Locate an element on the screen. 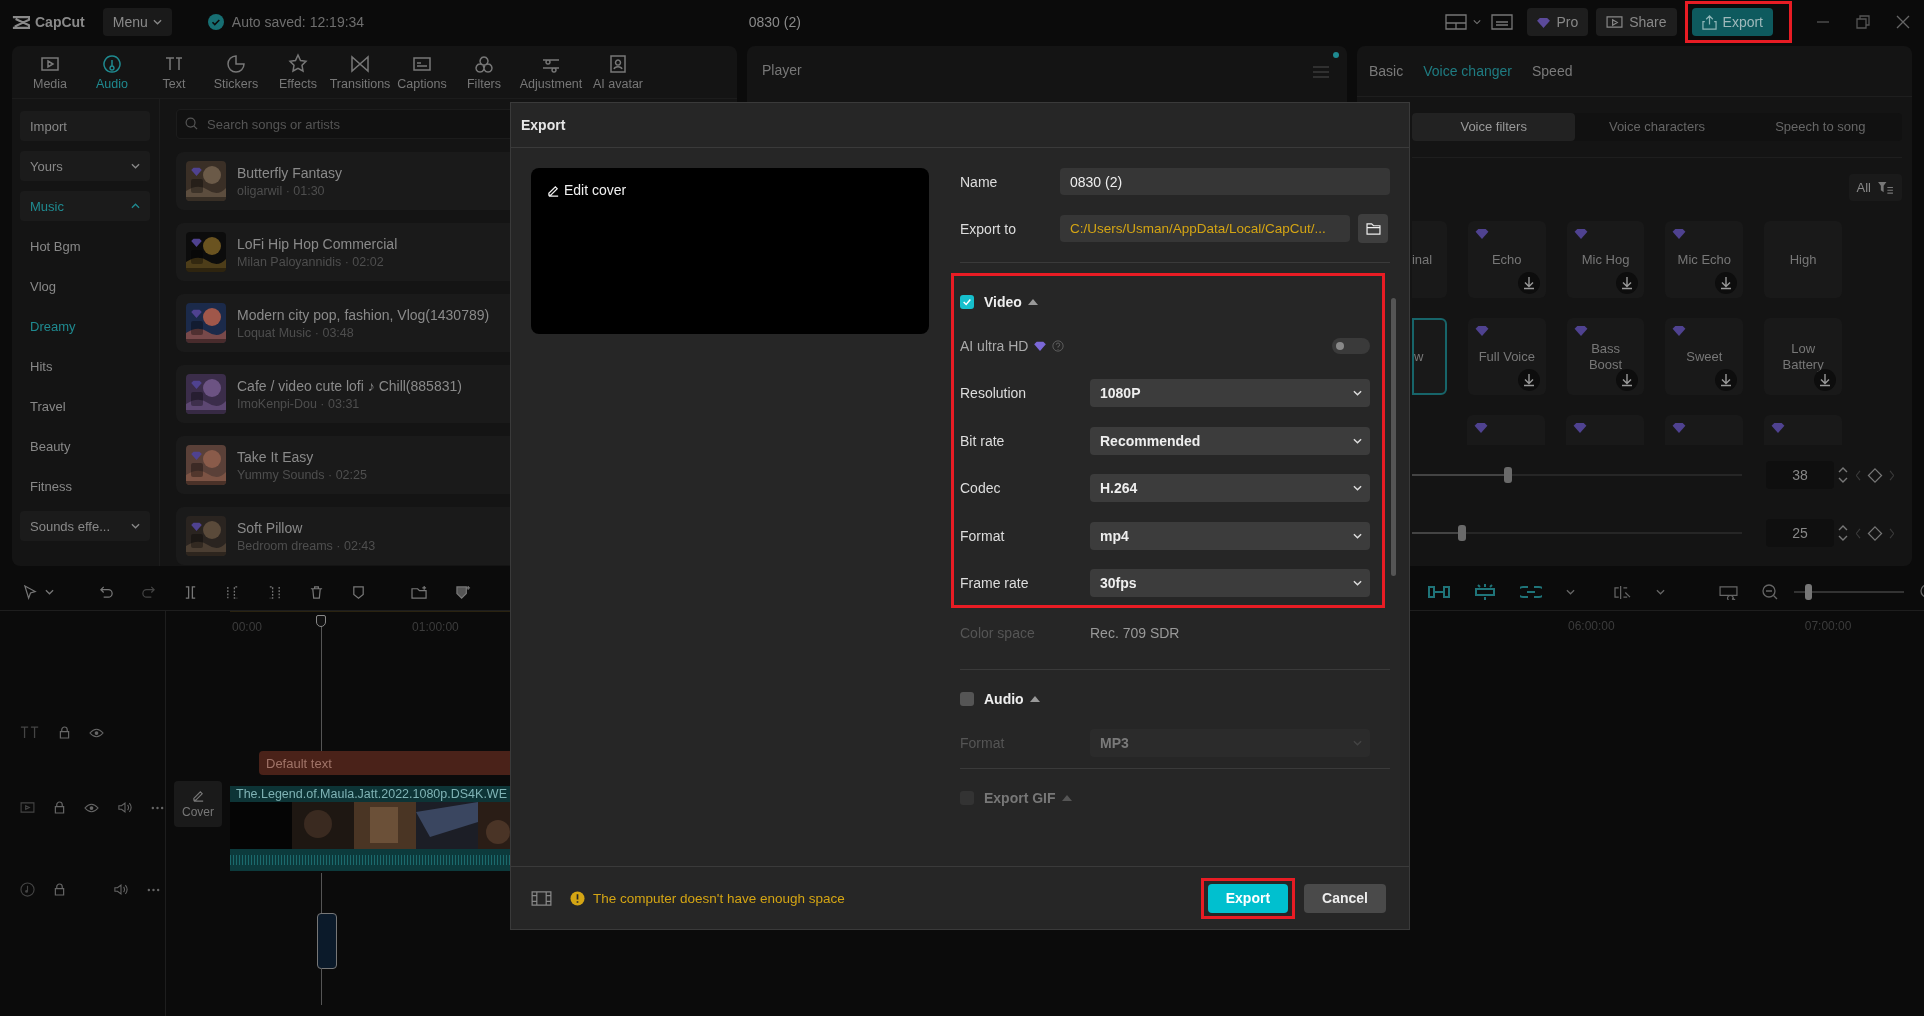  toolbar-tab: Stickers is located at coordinates (236, 72).